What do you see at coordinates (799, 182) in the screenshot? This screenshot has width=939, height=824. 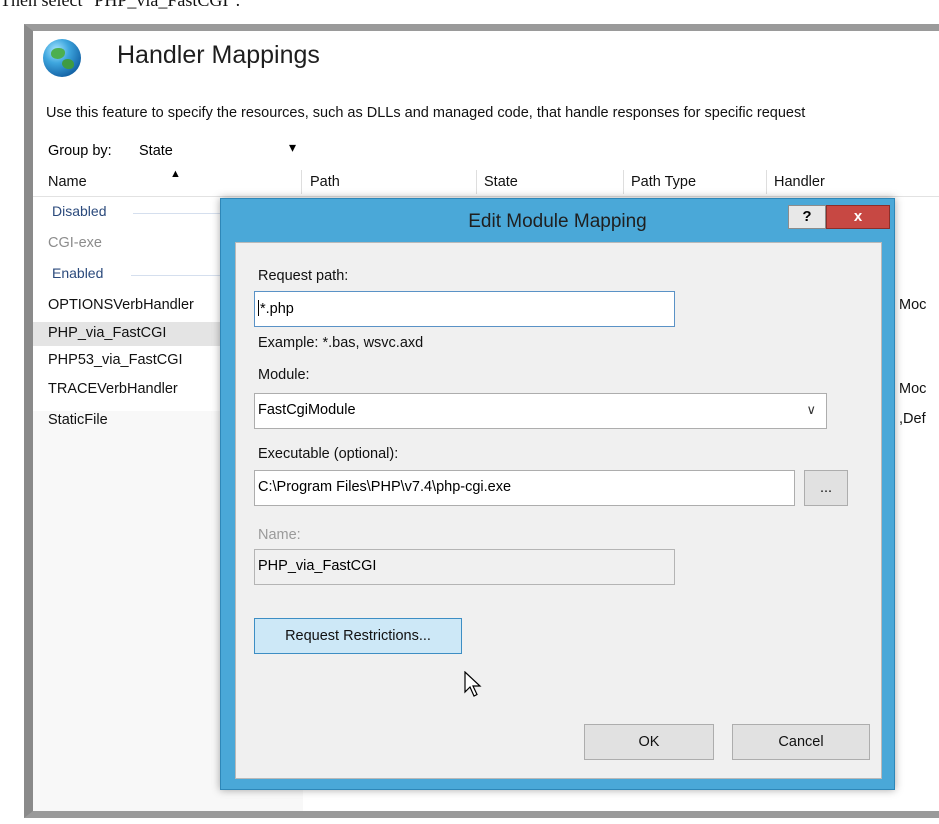 I see `column-header-handler: Handler` at bounding box center [799, 182].